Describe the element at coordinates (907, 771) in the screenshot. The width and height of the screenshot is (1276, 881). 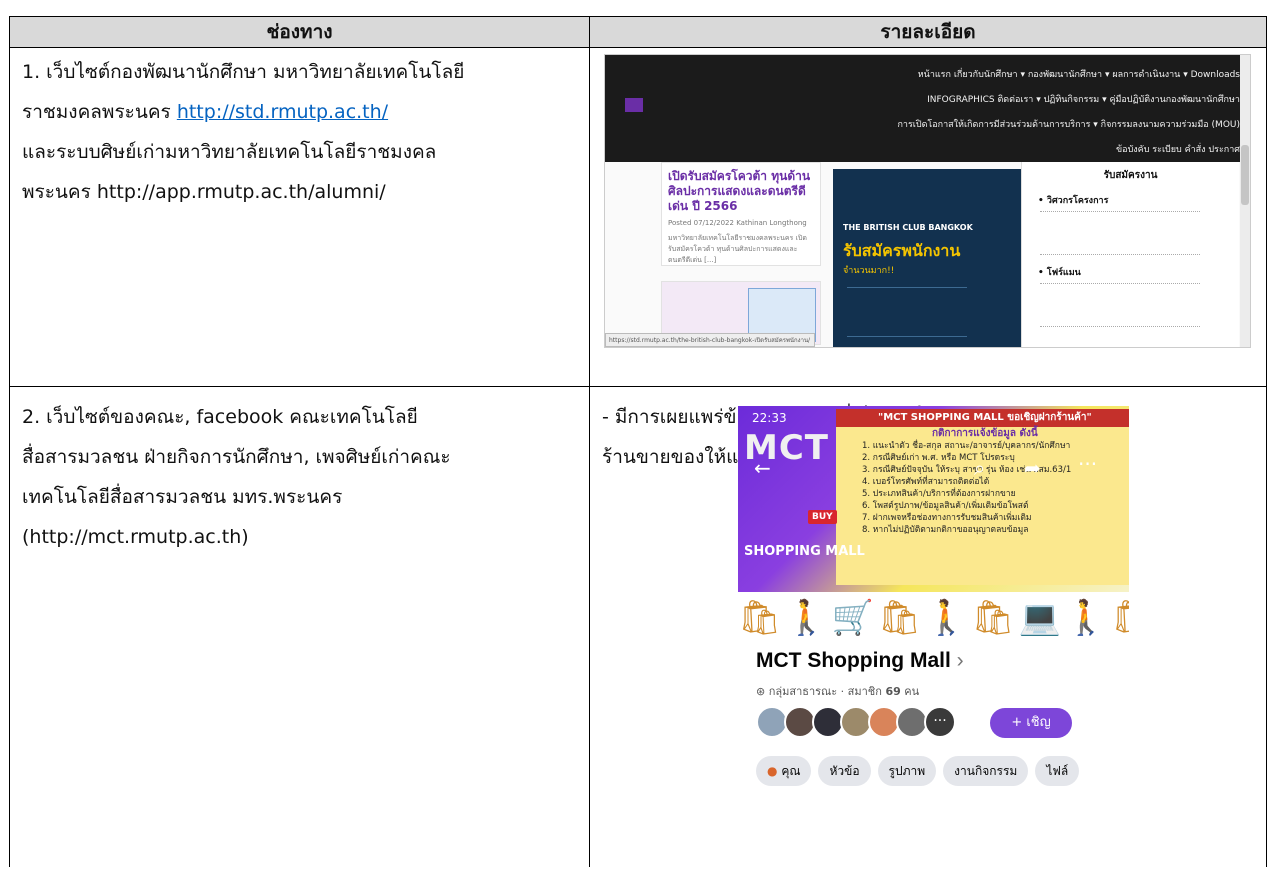
I see `chip-photos: รูปภาพ` at that location.